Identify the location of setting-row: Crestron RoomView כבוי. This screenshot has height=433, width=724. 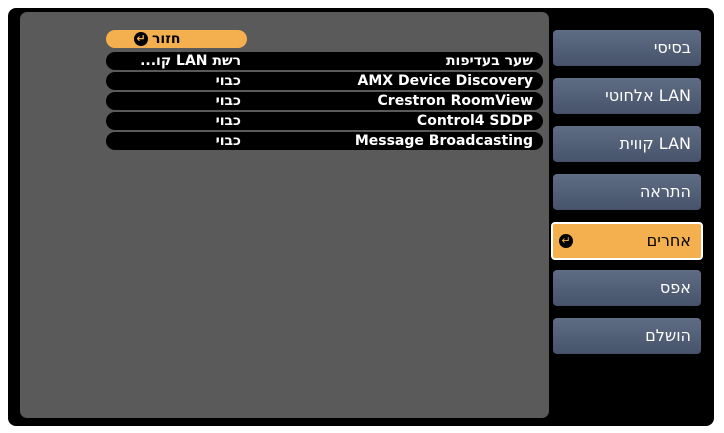
(324, 101).